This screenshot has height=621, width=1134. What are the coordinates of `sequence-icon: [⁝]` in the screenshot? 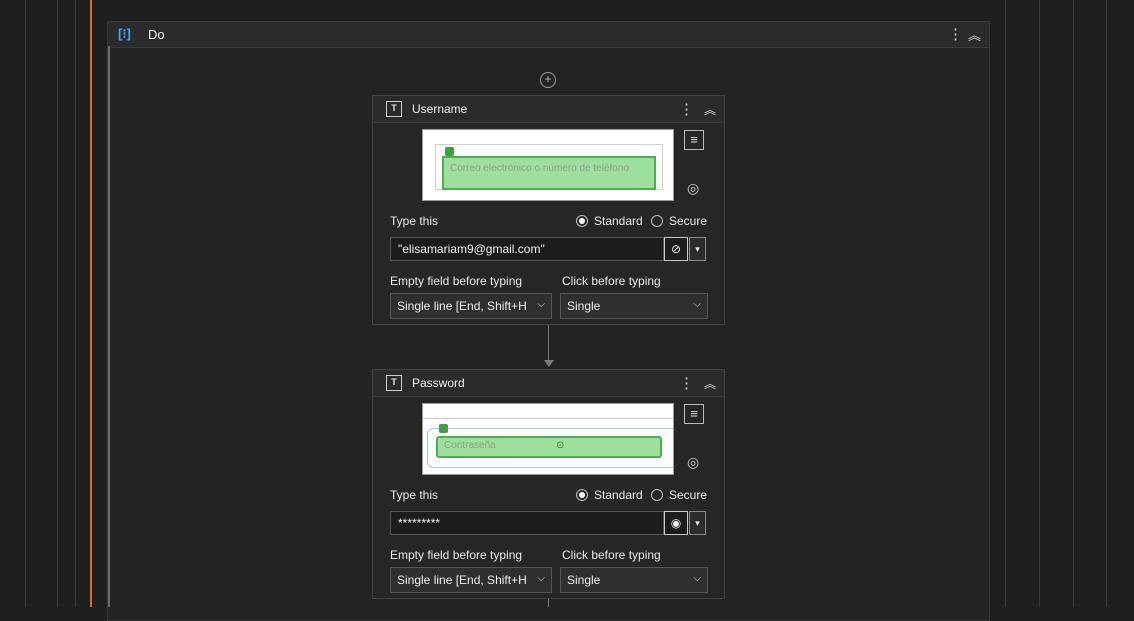 It's located at (124, 33).